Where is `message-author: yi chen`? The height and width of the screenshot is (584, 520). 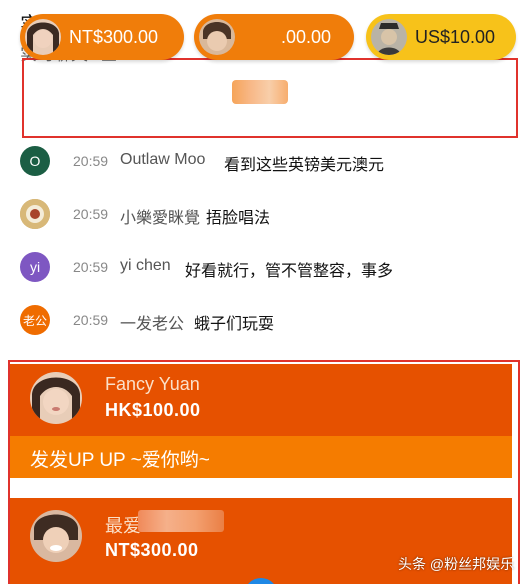
message-author: yi chen is located at coordinates (145, 266).